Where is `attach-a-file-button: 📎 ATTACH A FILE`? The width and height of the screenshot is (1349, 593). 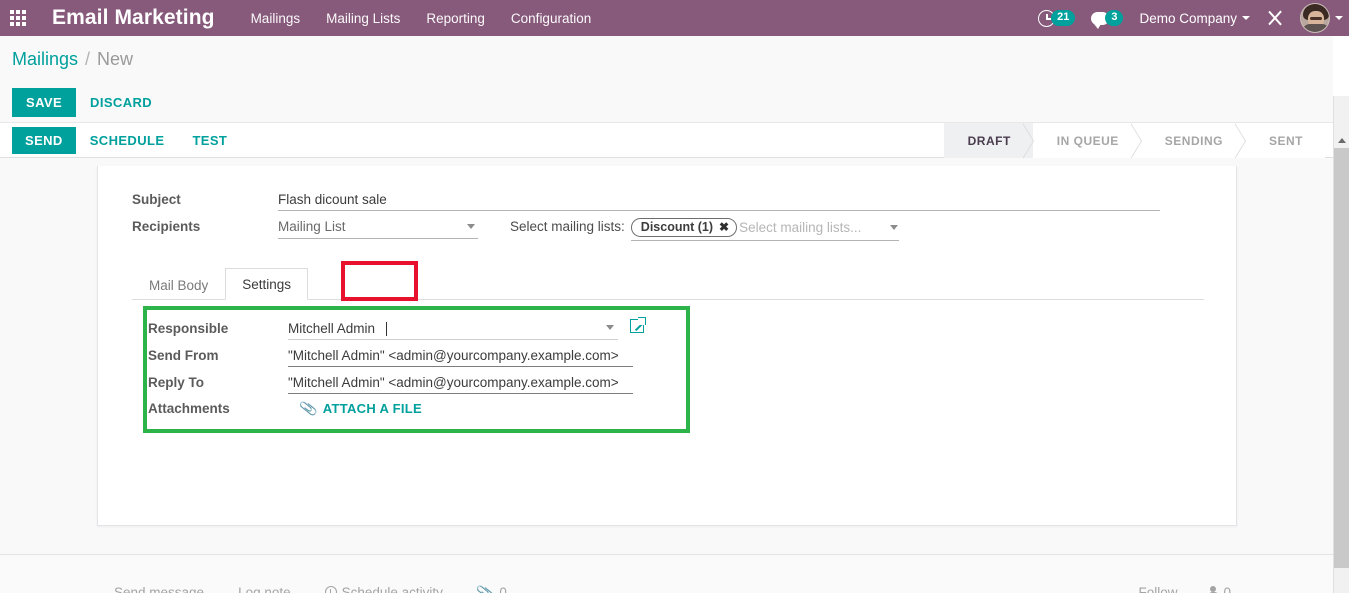
attach-a-file-button: 📎 ATTACH A FILE is located at coordinates (360, 408).